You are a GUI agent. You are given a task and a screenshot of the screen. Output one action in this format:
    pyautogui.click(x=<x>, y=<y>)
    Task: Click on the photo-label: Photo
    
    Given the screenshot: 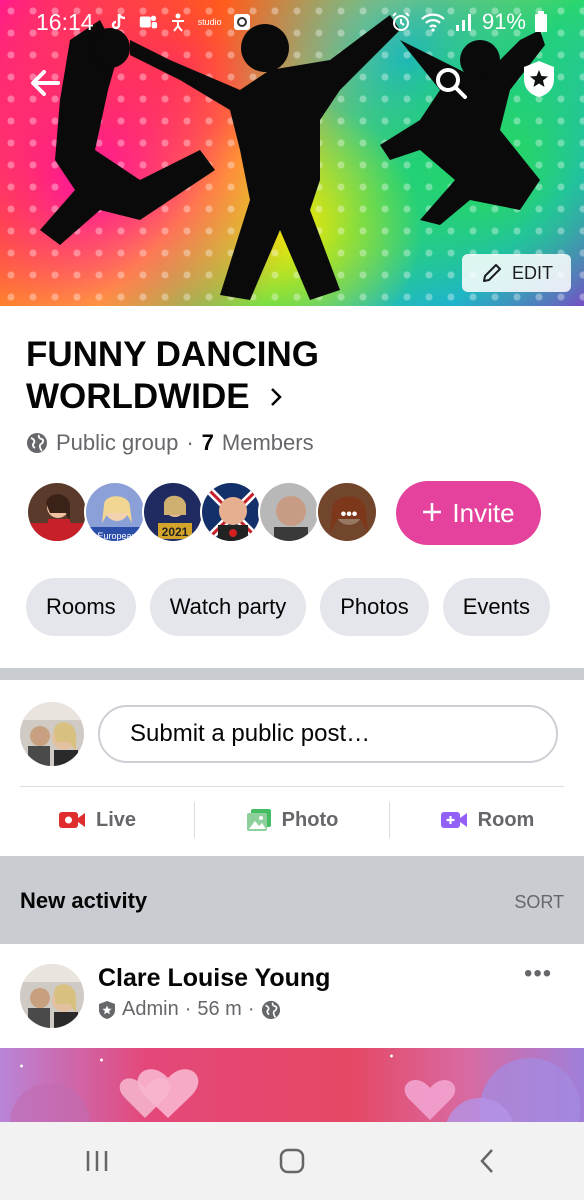 What is the action you would take?
    pyautogui.click(x=310, y=819)
    